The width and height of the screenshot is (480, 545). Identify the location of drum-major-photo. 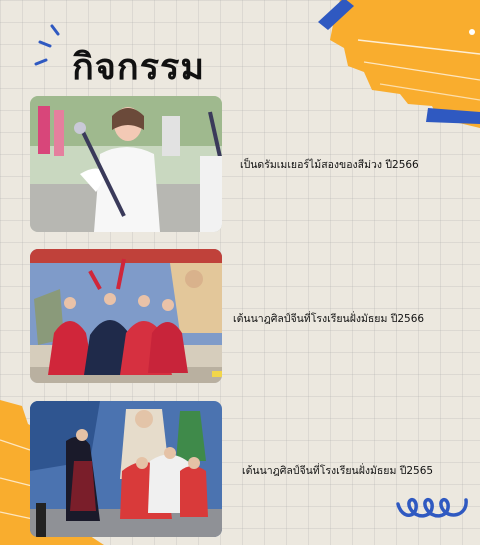
(126, 164).